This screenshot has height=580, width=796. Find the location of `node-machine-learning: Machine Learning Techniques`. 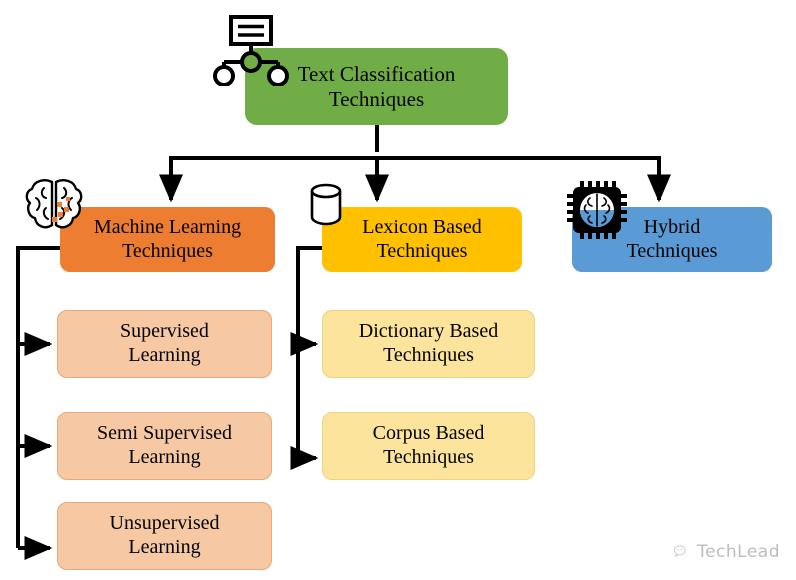

node-machine-learning: Machine Learning Techniques is located at coordinates (167, 239).